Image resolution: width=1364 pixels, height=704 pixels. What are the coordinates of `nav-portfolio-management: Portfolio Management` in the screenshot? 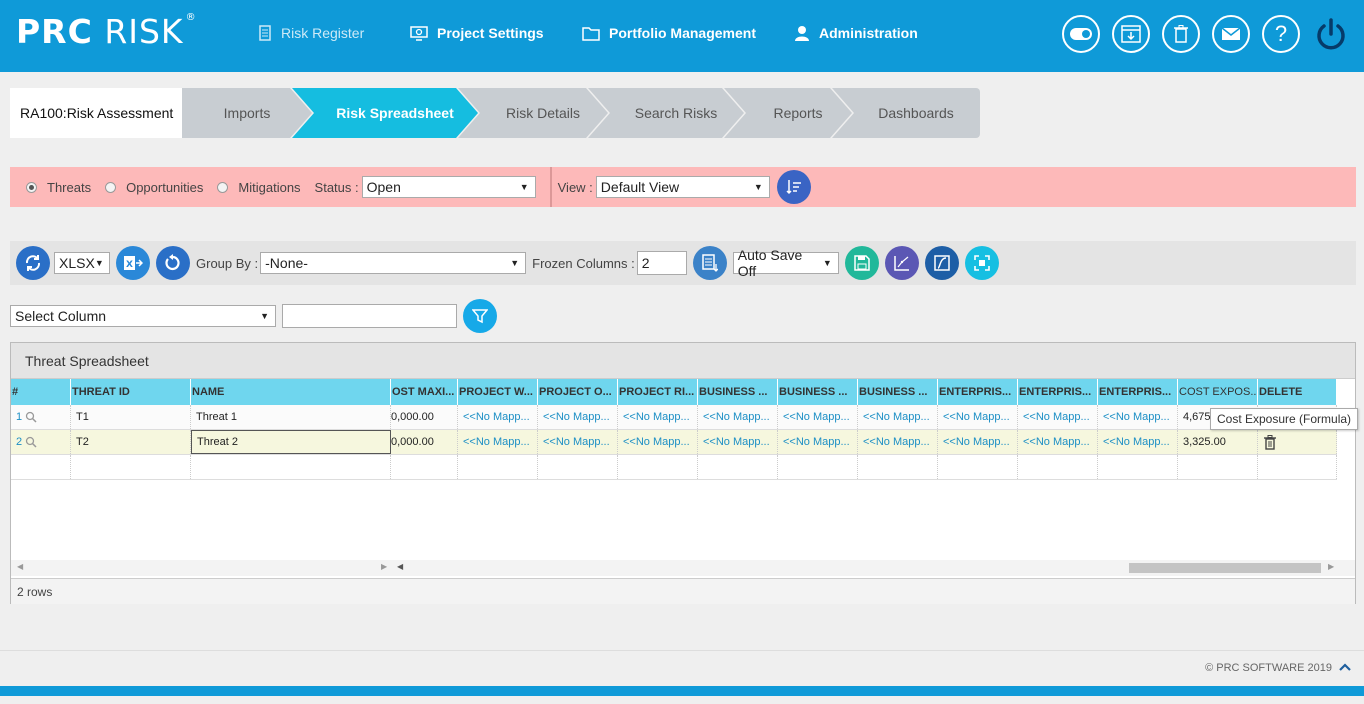 It's located at (669, 33).